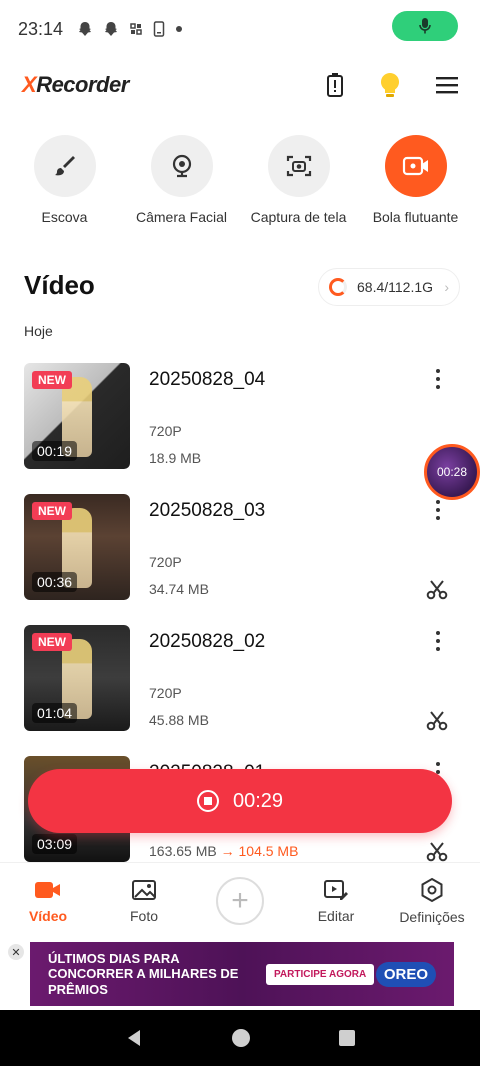 The width and height of the screenshot is (480, 1066). Describe the element at coordinates (242, 547) in the screenshot. I see `video-list-item: NEW 00:36 20250828_03 720P 34.74 MB` at that location.